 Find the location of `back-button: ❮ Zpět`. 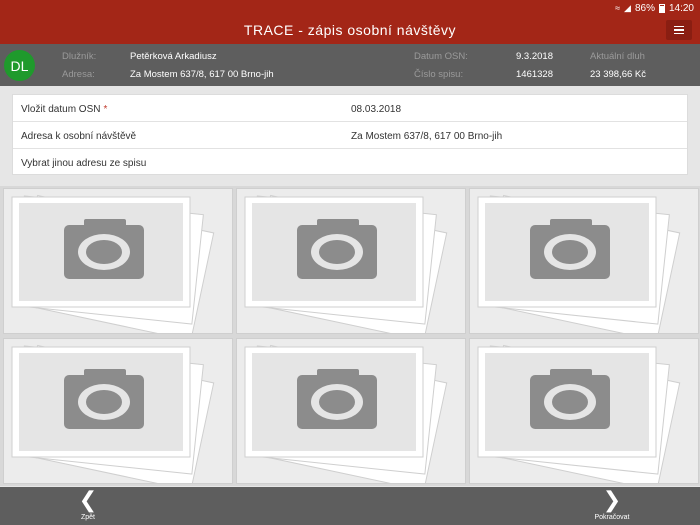

back-button: ❮ Zpět is located at coordinates (88, 507).